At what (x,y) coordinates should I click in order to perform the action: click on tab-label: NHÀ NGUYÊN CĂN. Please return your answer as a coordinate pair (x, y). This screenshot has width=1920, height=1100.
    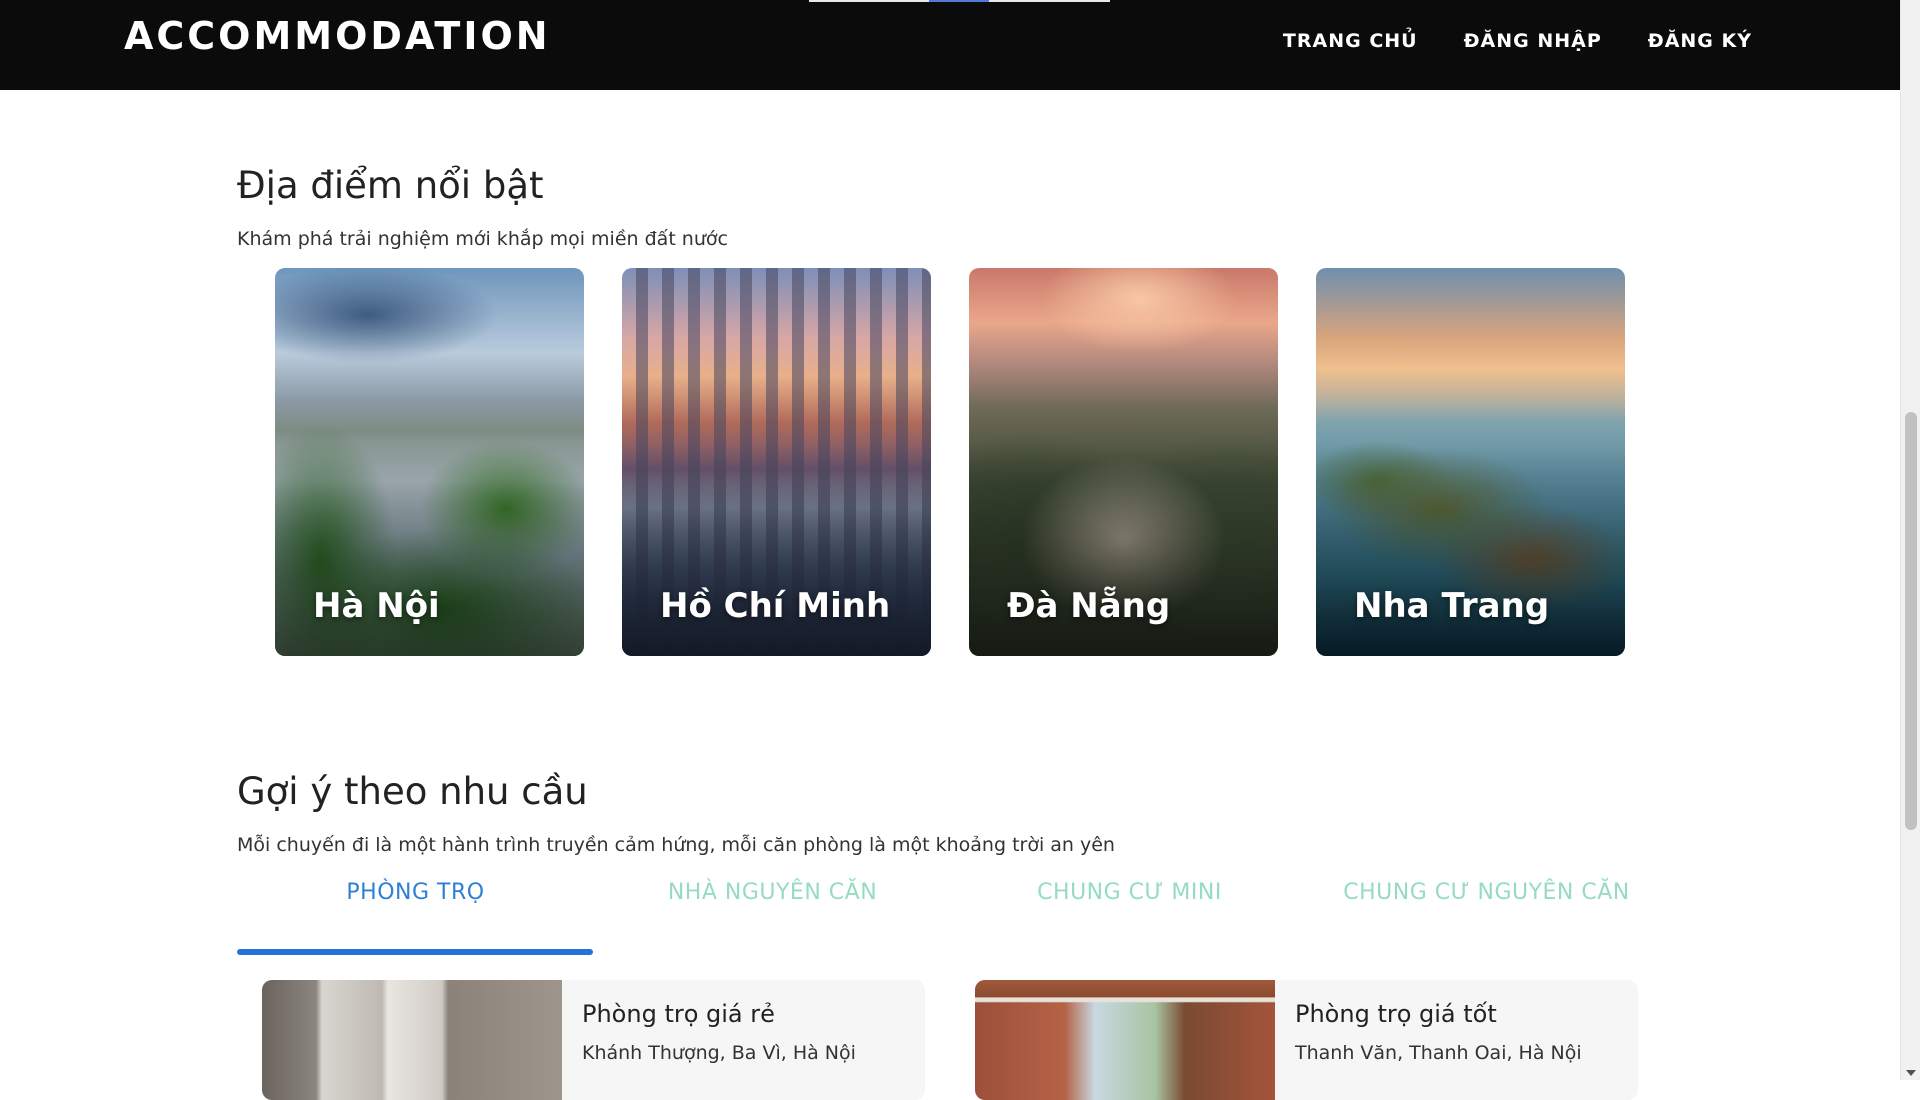
    Looking at the image, I should click on (772, 892).